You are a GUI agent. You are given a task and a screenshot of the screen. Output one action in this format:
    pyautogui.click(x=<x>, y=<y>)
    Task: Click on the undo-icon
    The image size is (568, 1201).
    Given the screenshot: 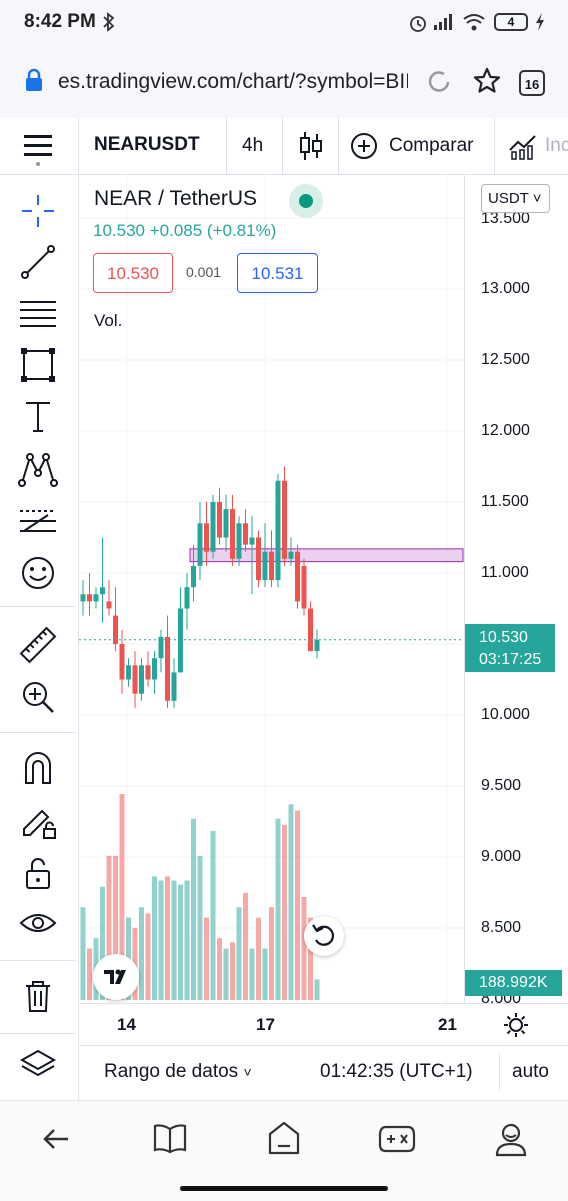 What is the action you would take?
    pyautogui.click(x=323, y=935)
    